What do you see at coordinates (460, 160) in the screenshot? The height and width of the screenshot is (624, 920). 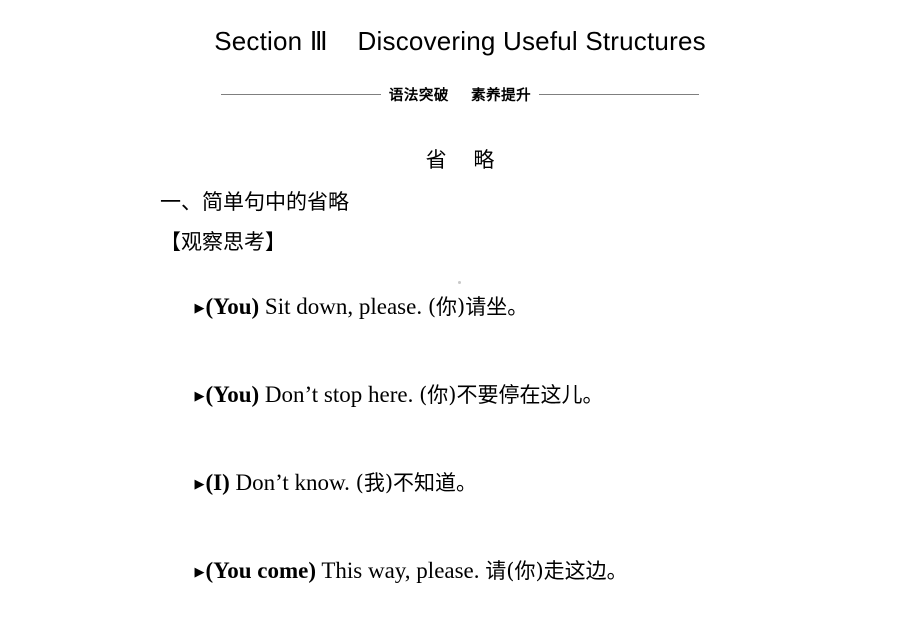 I see `topic-heading: 省 略` at bounding box center [460, 160].